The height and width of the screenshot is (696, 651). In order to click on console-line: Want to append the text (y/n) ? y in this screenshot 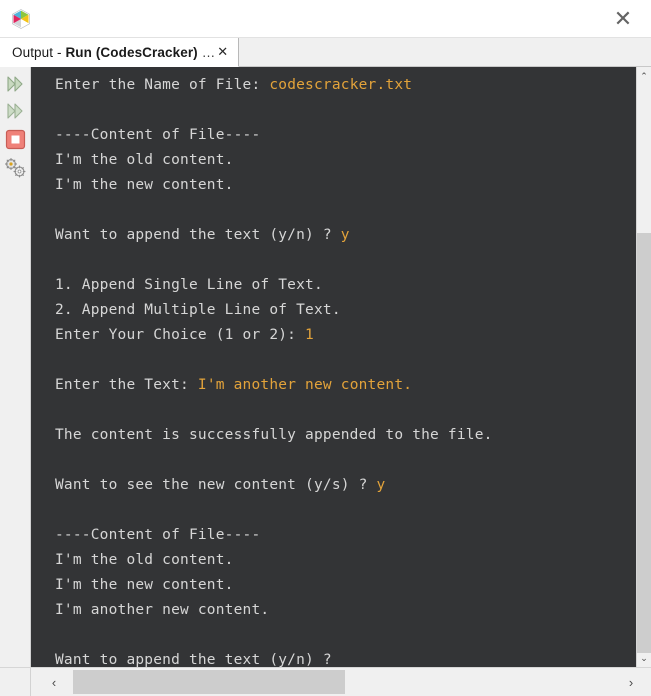, I will do `click(345, 235)`.